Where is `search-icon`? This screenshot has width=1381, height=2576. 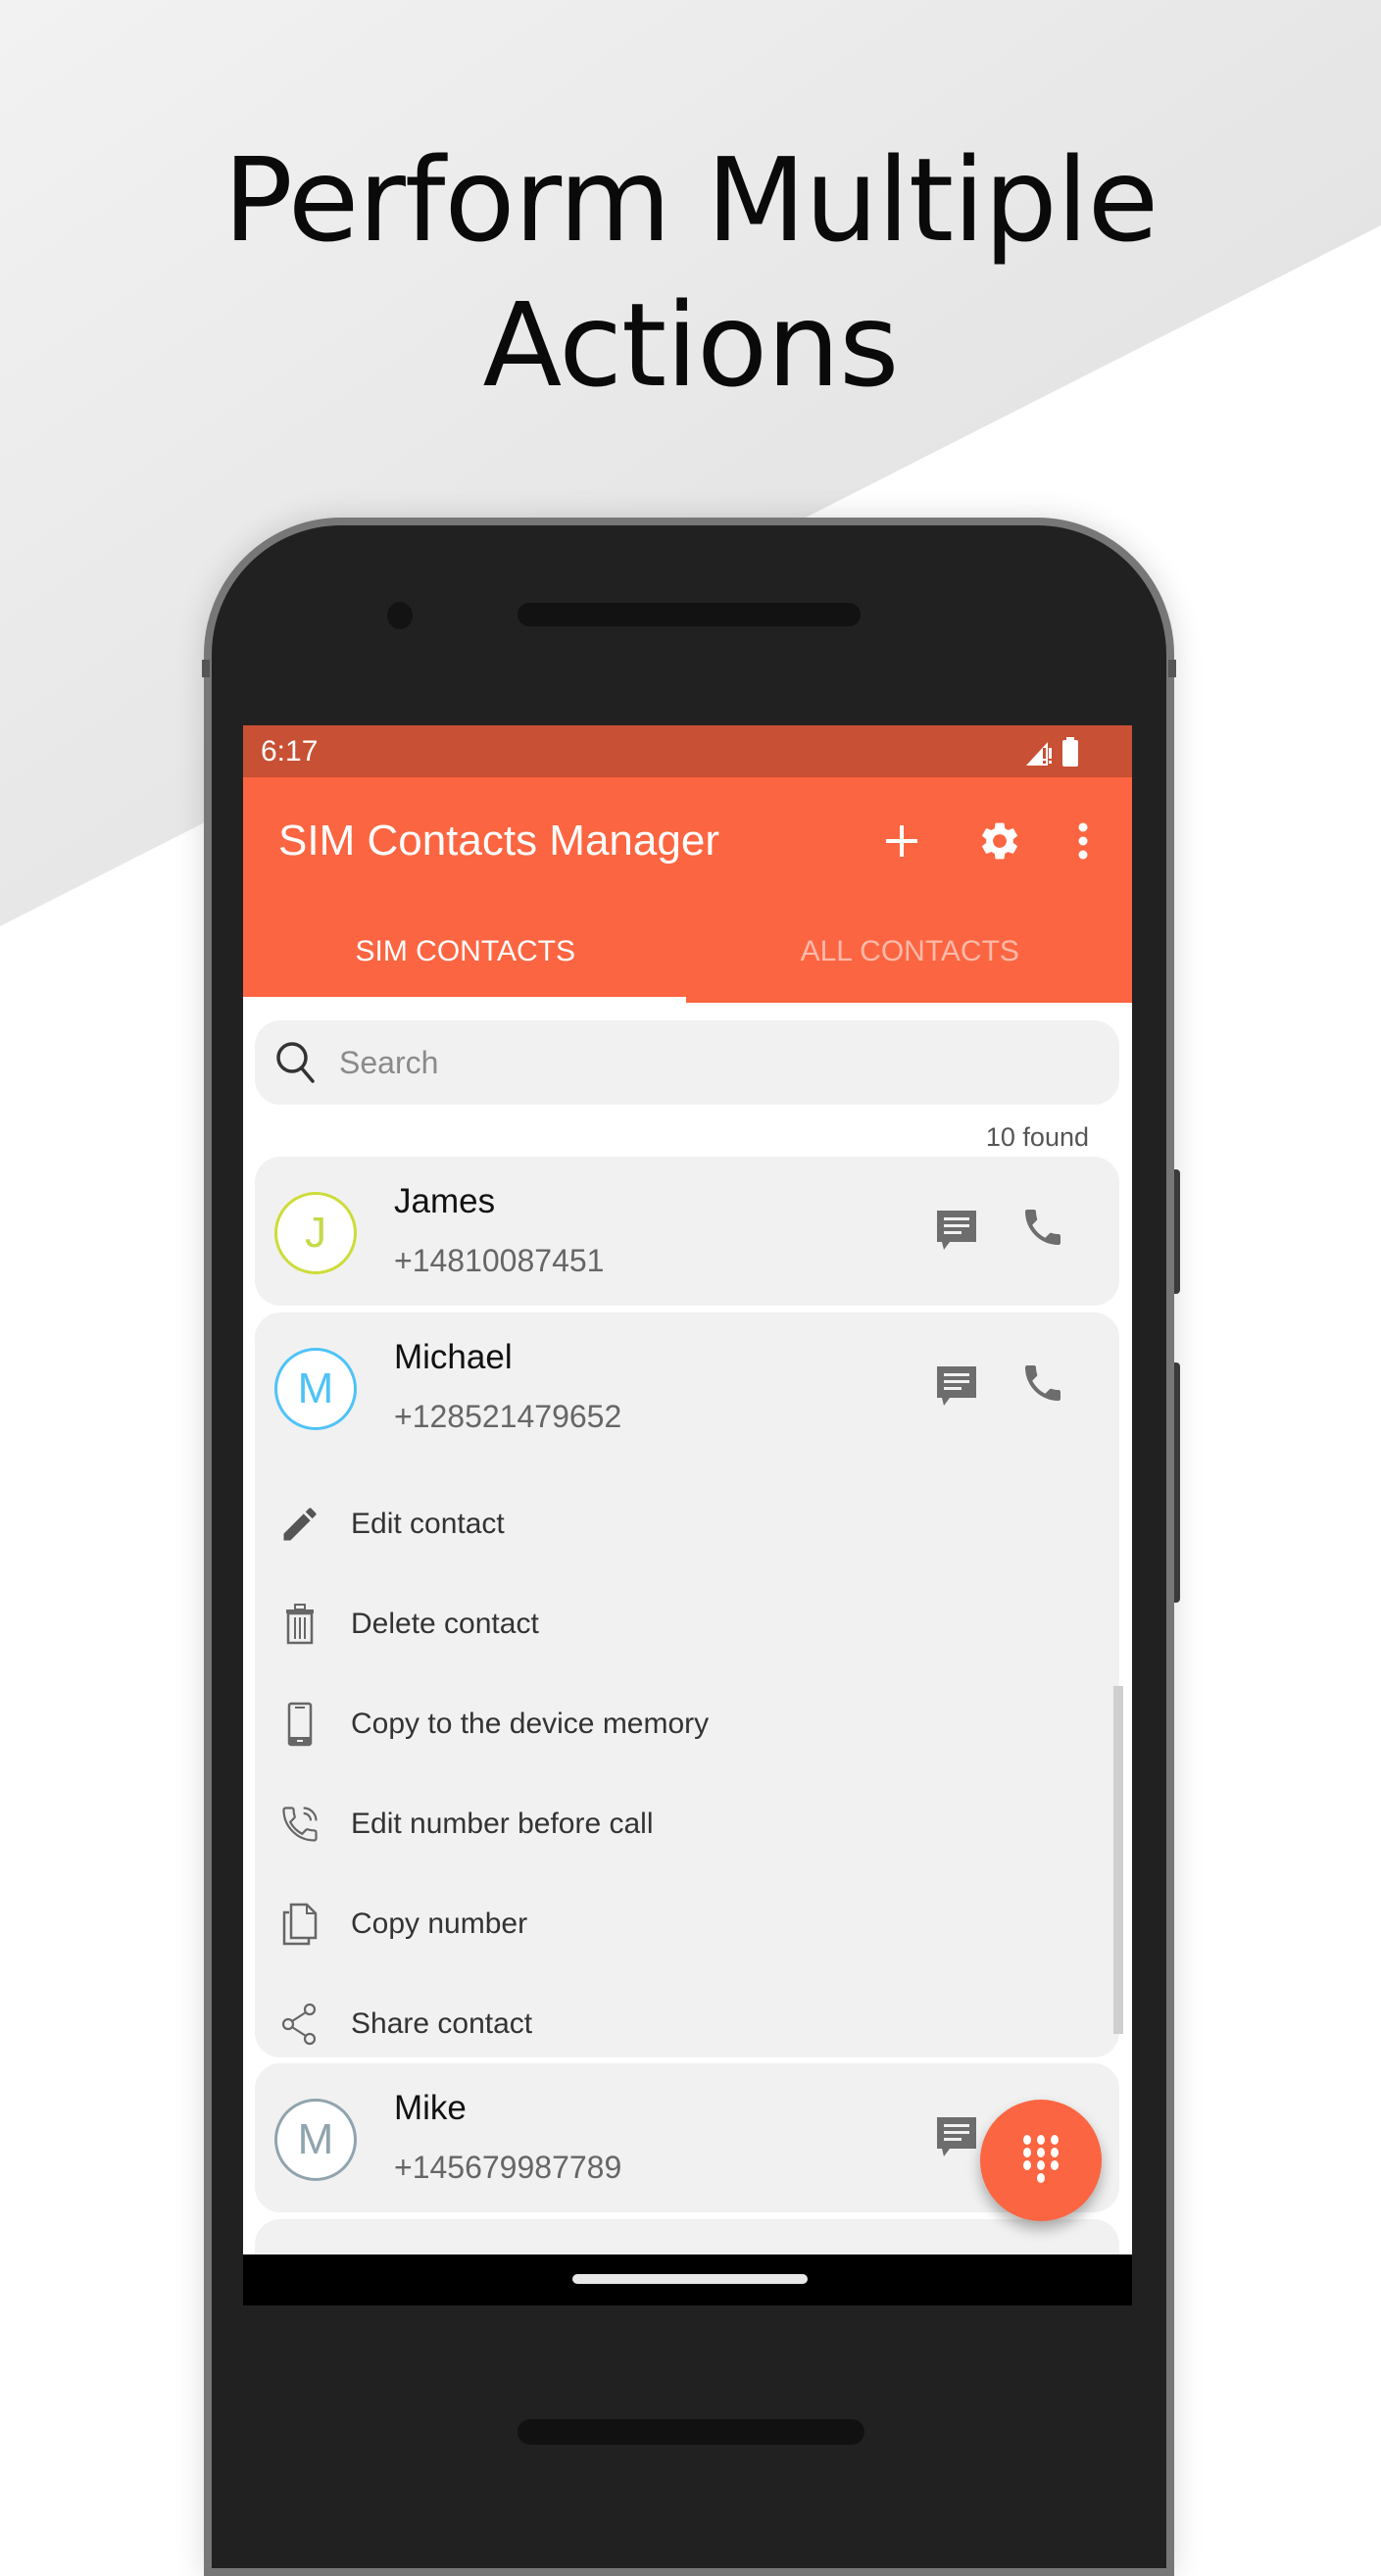 search-icon is located at coordinates (296, 1065).